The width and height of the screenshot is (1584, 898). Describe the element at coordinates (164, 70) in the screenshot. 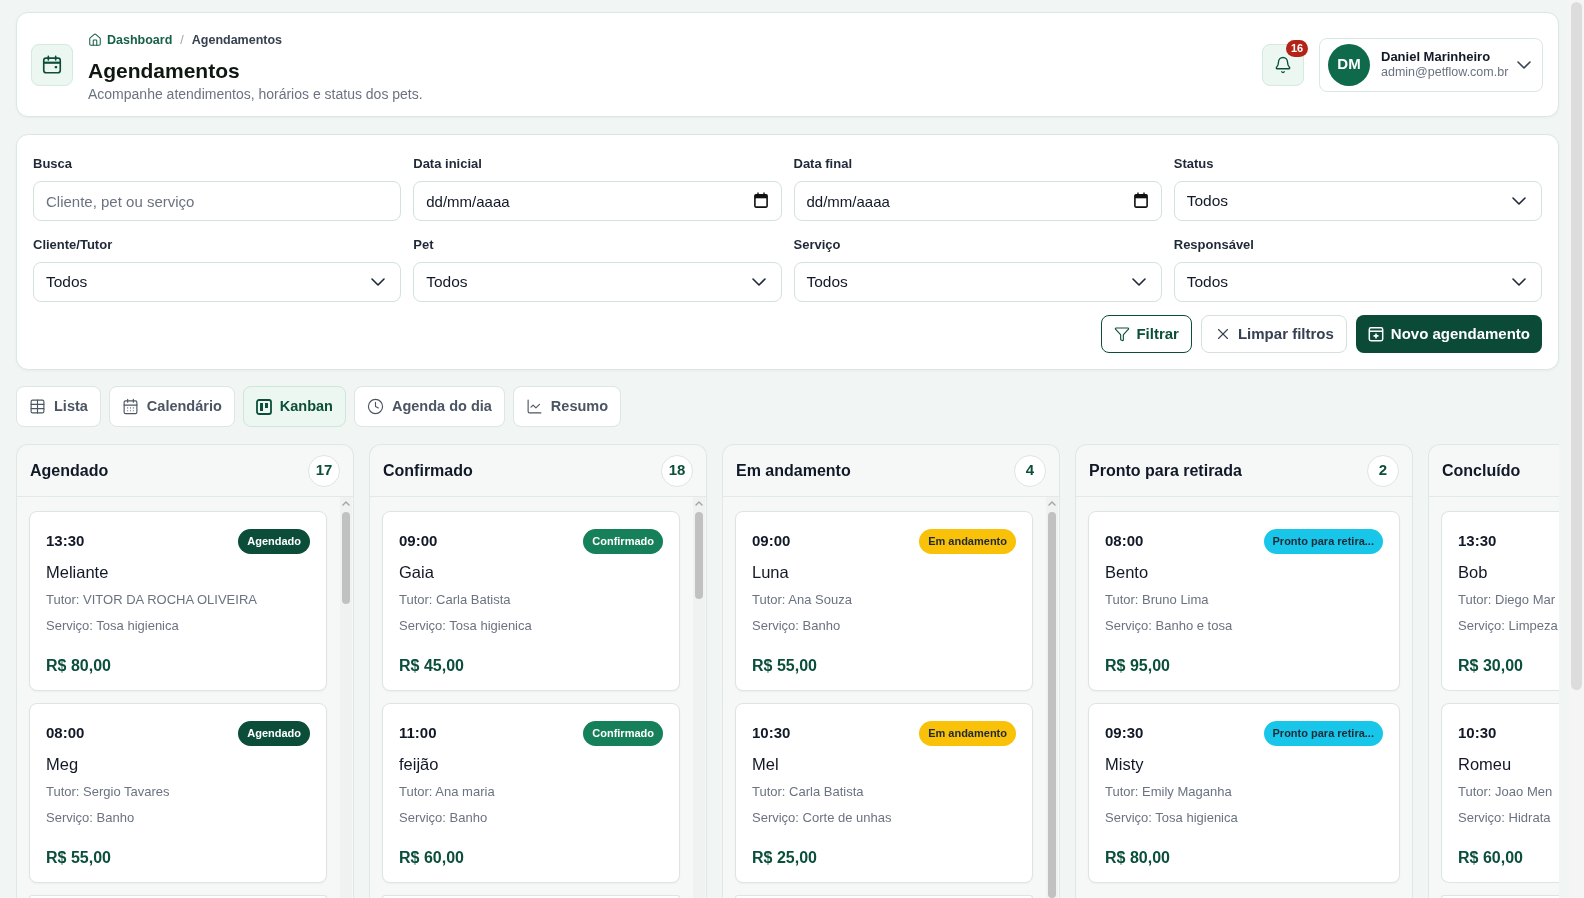

I see `page-title: Agendamentos` at that location.